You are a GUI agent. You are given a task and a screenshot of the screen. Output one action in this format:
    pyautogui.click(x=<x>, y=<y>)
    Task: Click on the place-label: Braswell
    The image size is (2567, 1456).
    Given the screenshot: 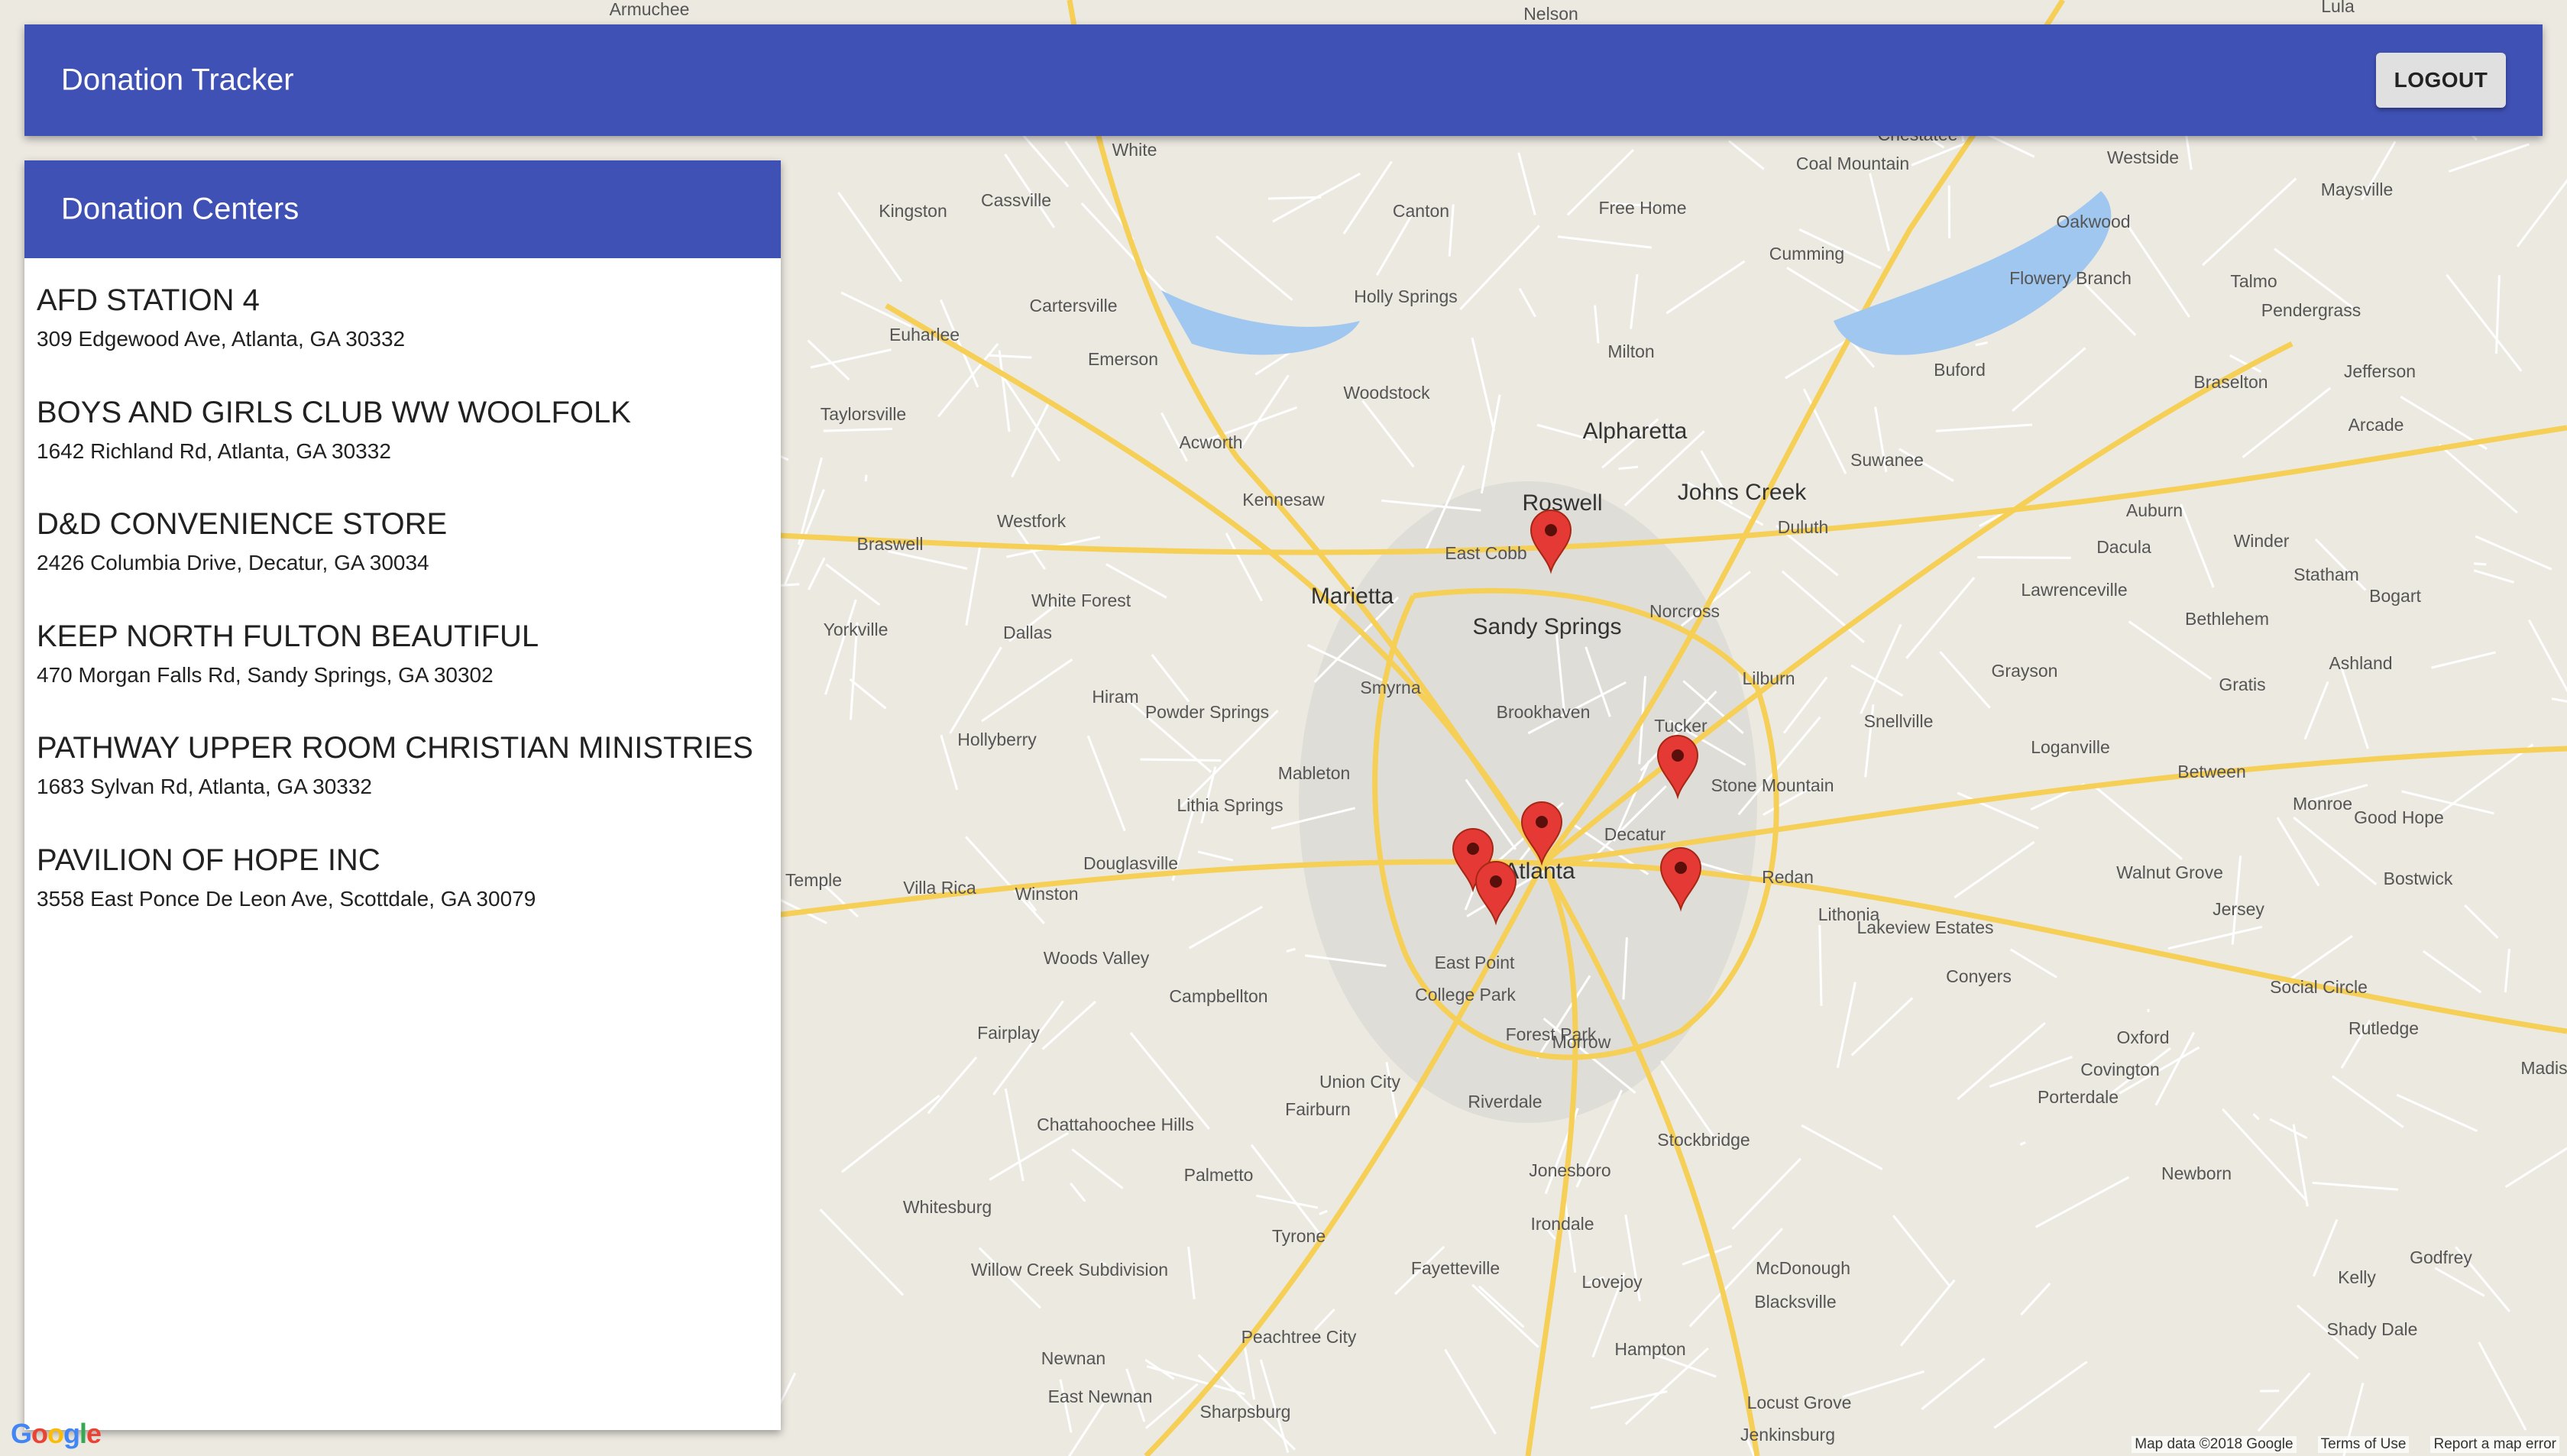 What is the action you would take?
    pyautogui.click(x=890, y=544)
    